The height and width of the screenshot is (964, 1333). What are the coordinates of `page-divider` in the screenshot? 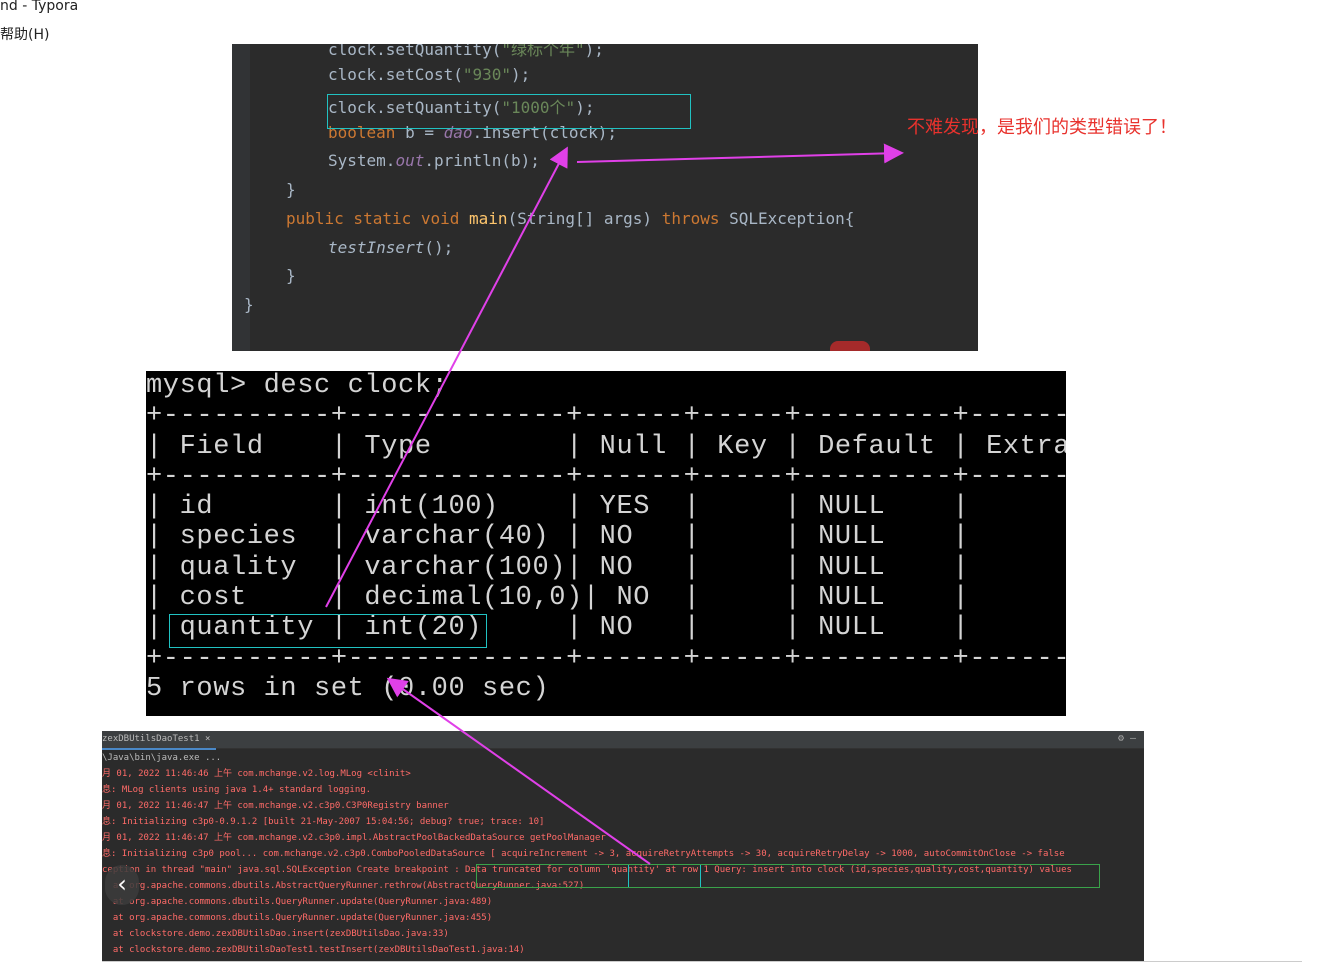 It's located at (702, 961).